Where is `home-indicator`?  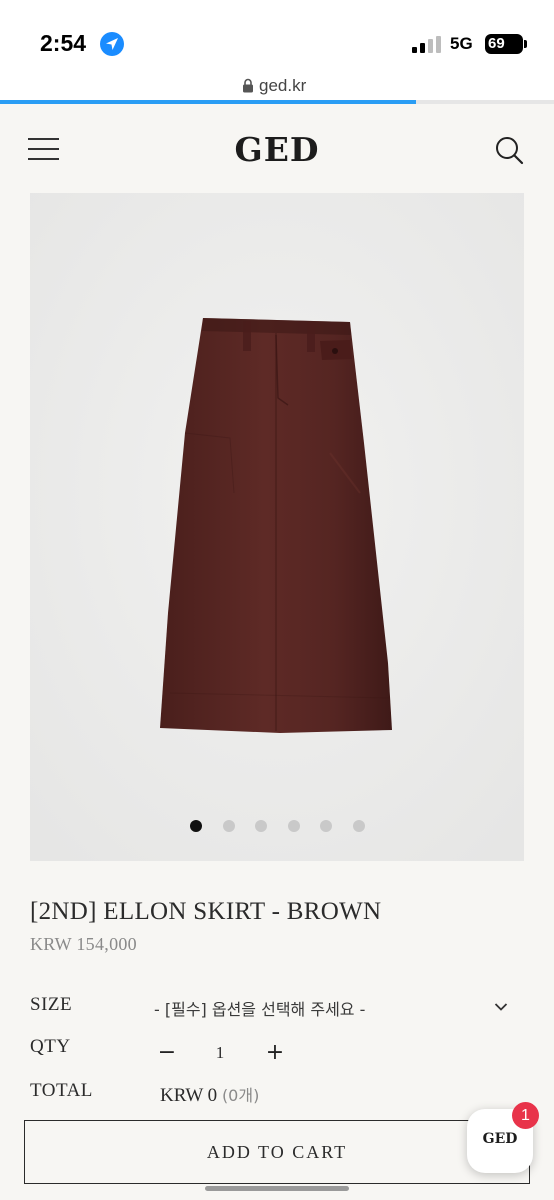 home-indicator is located at coordinates (277, 1188).